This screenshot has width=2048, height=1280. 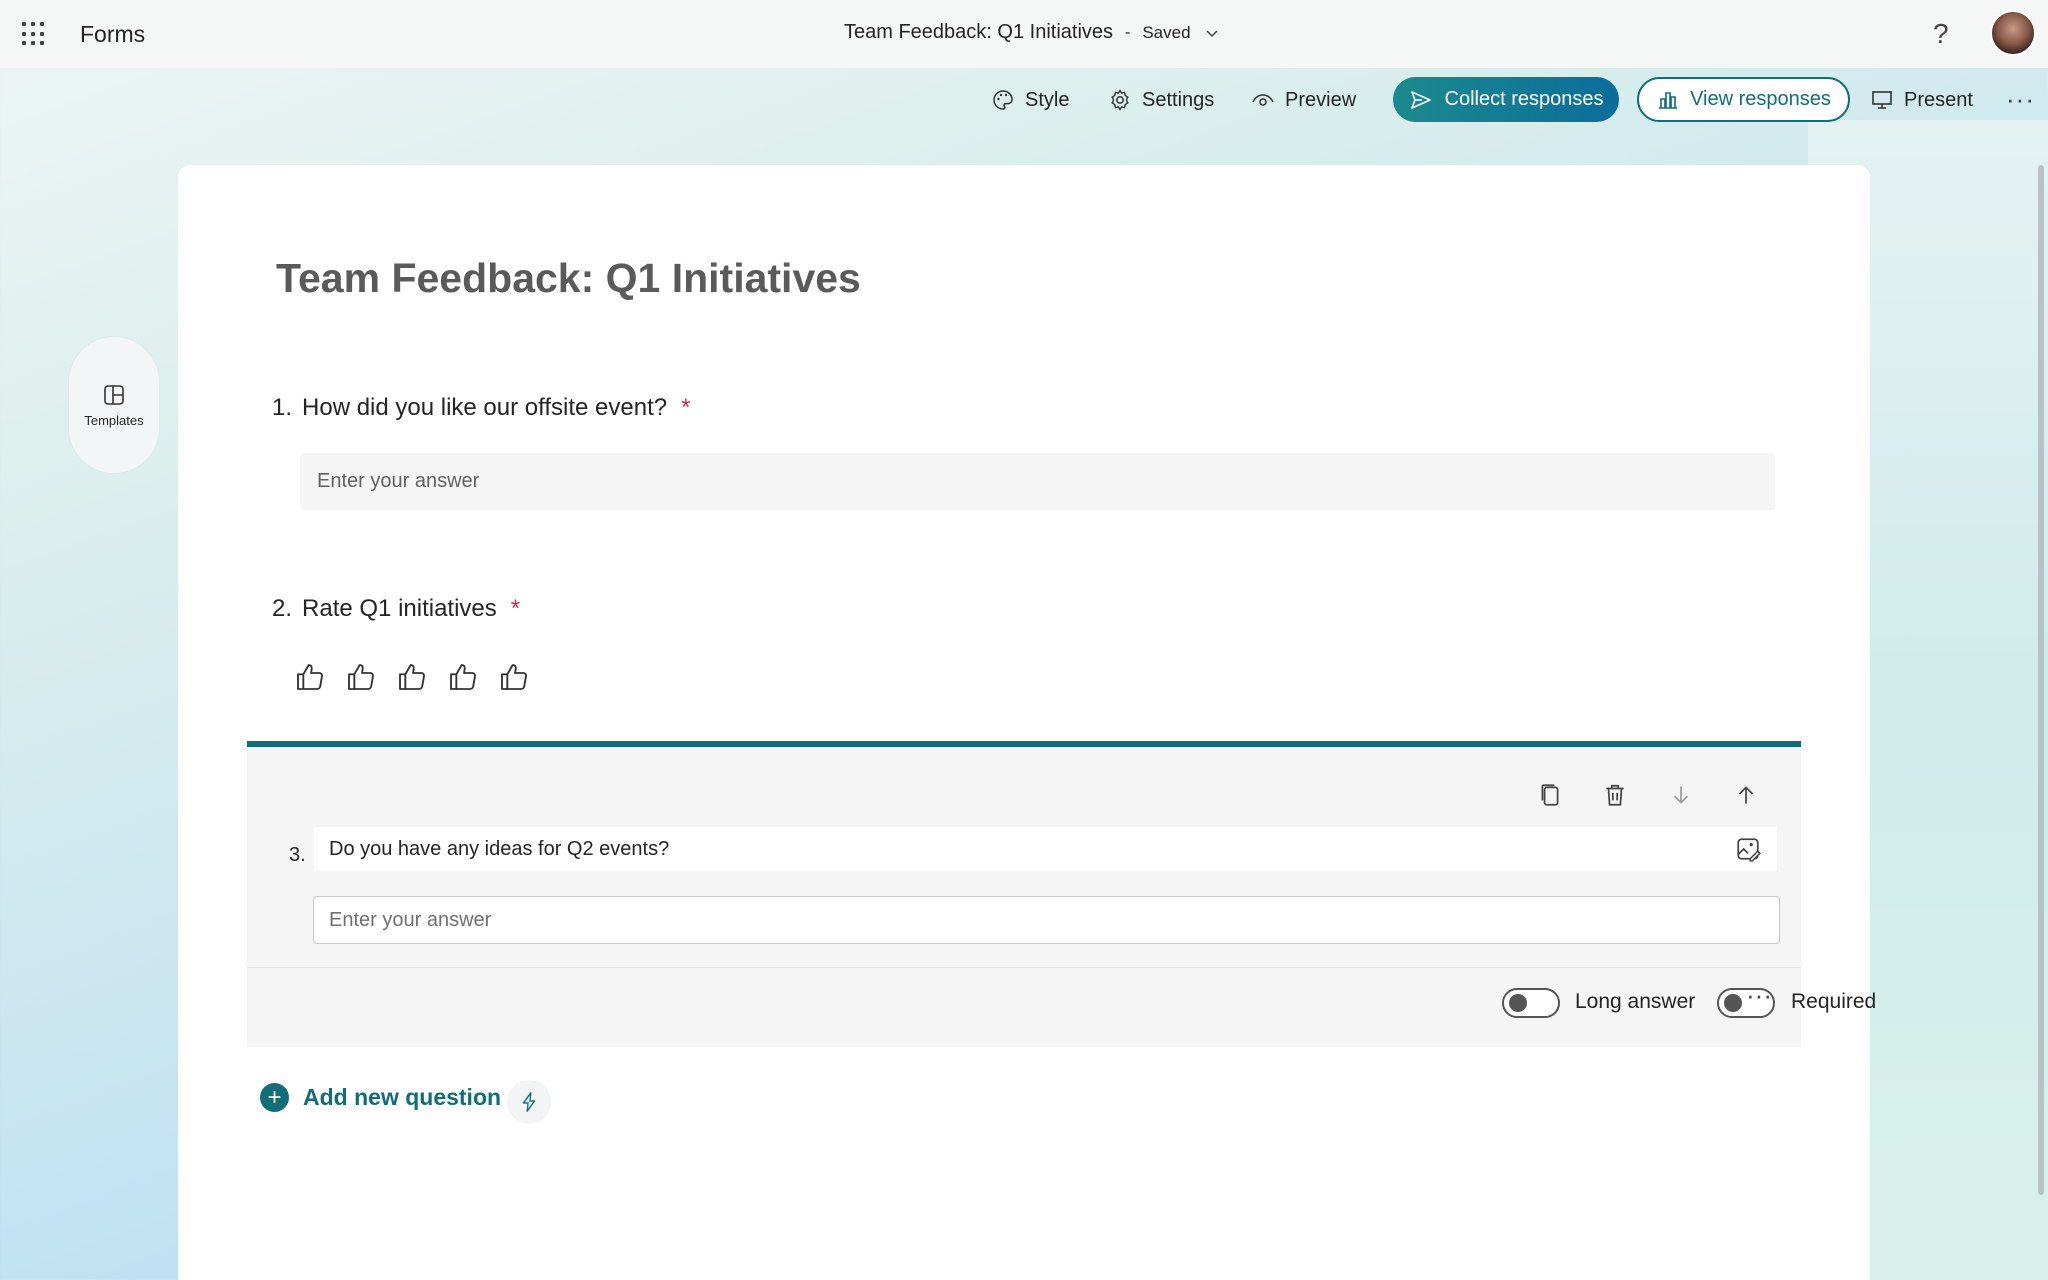 I want to click on view-responses-label: View responses, so click(x=1760, y=99).